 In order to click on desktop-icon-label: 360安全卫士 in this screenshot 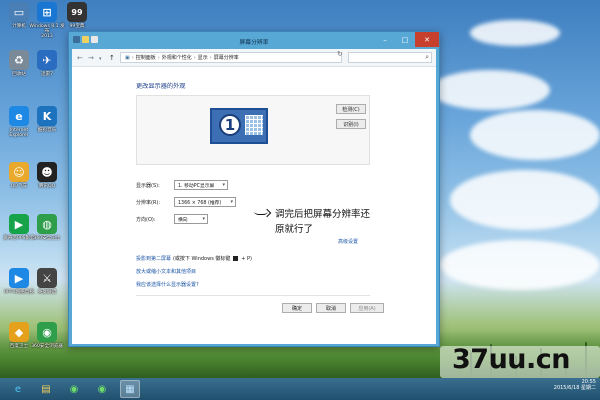, I will do `click(47, 238)`.